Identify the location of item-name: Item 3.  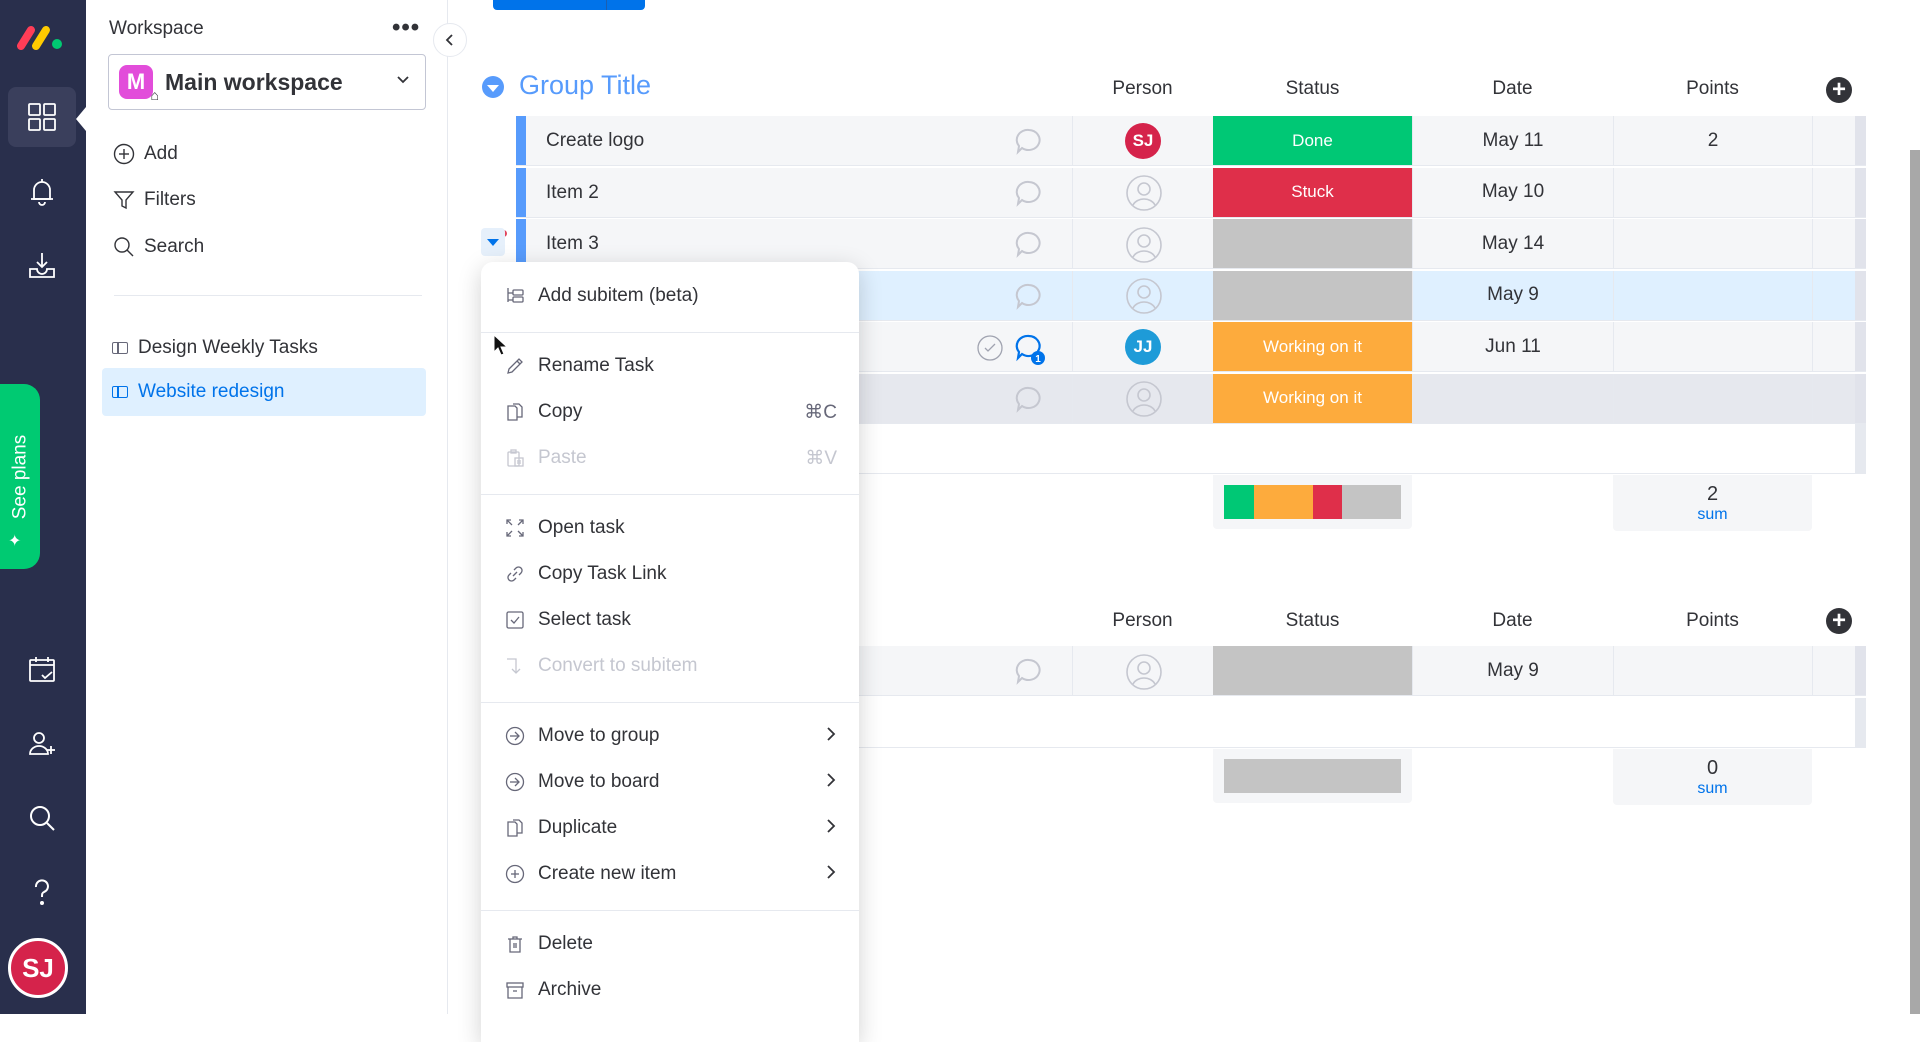
(572, 244).